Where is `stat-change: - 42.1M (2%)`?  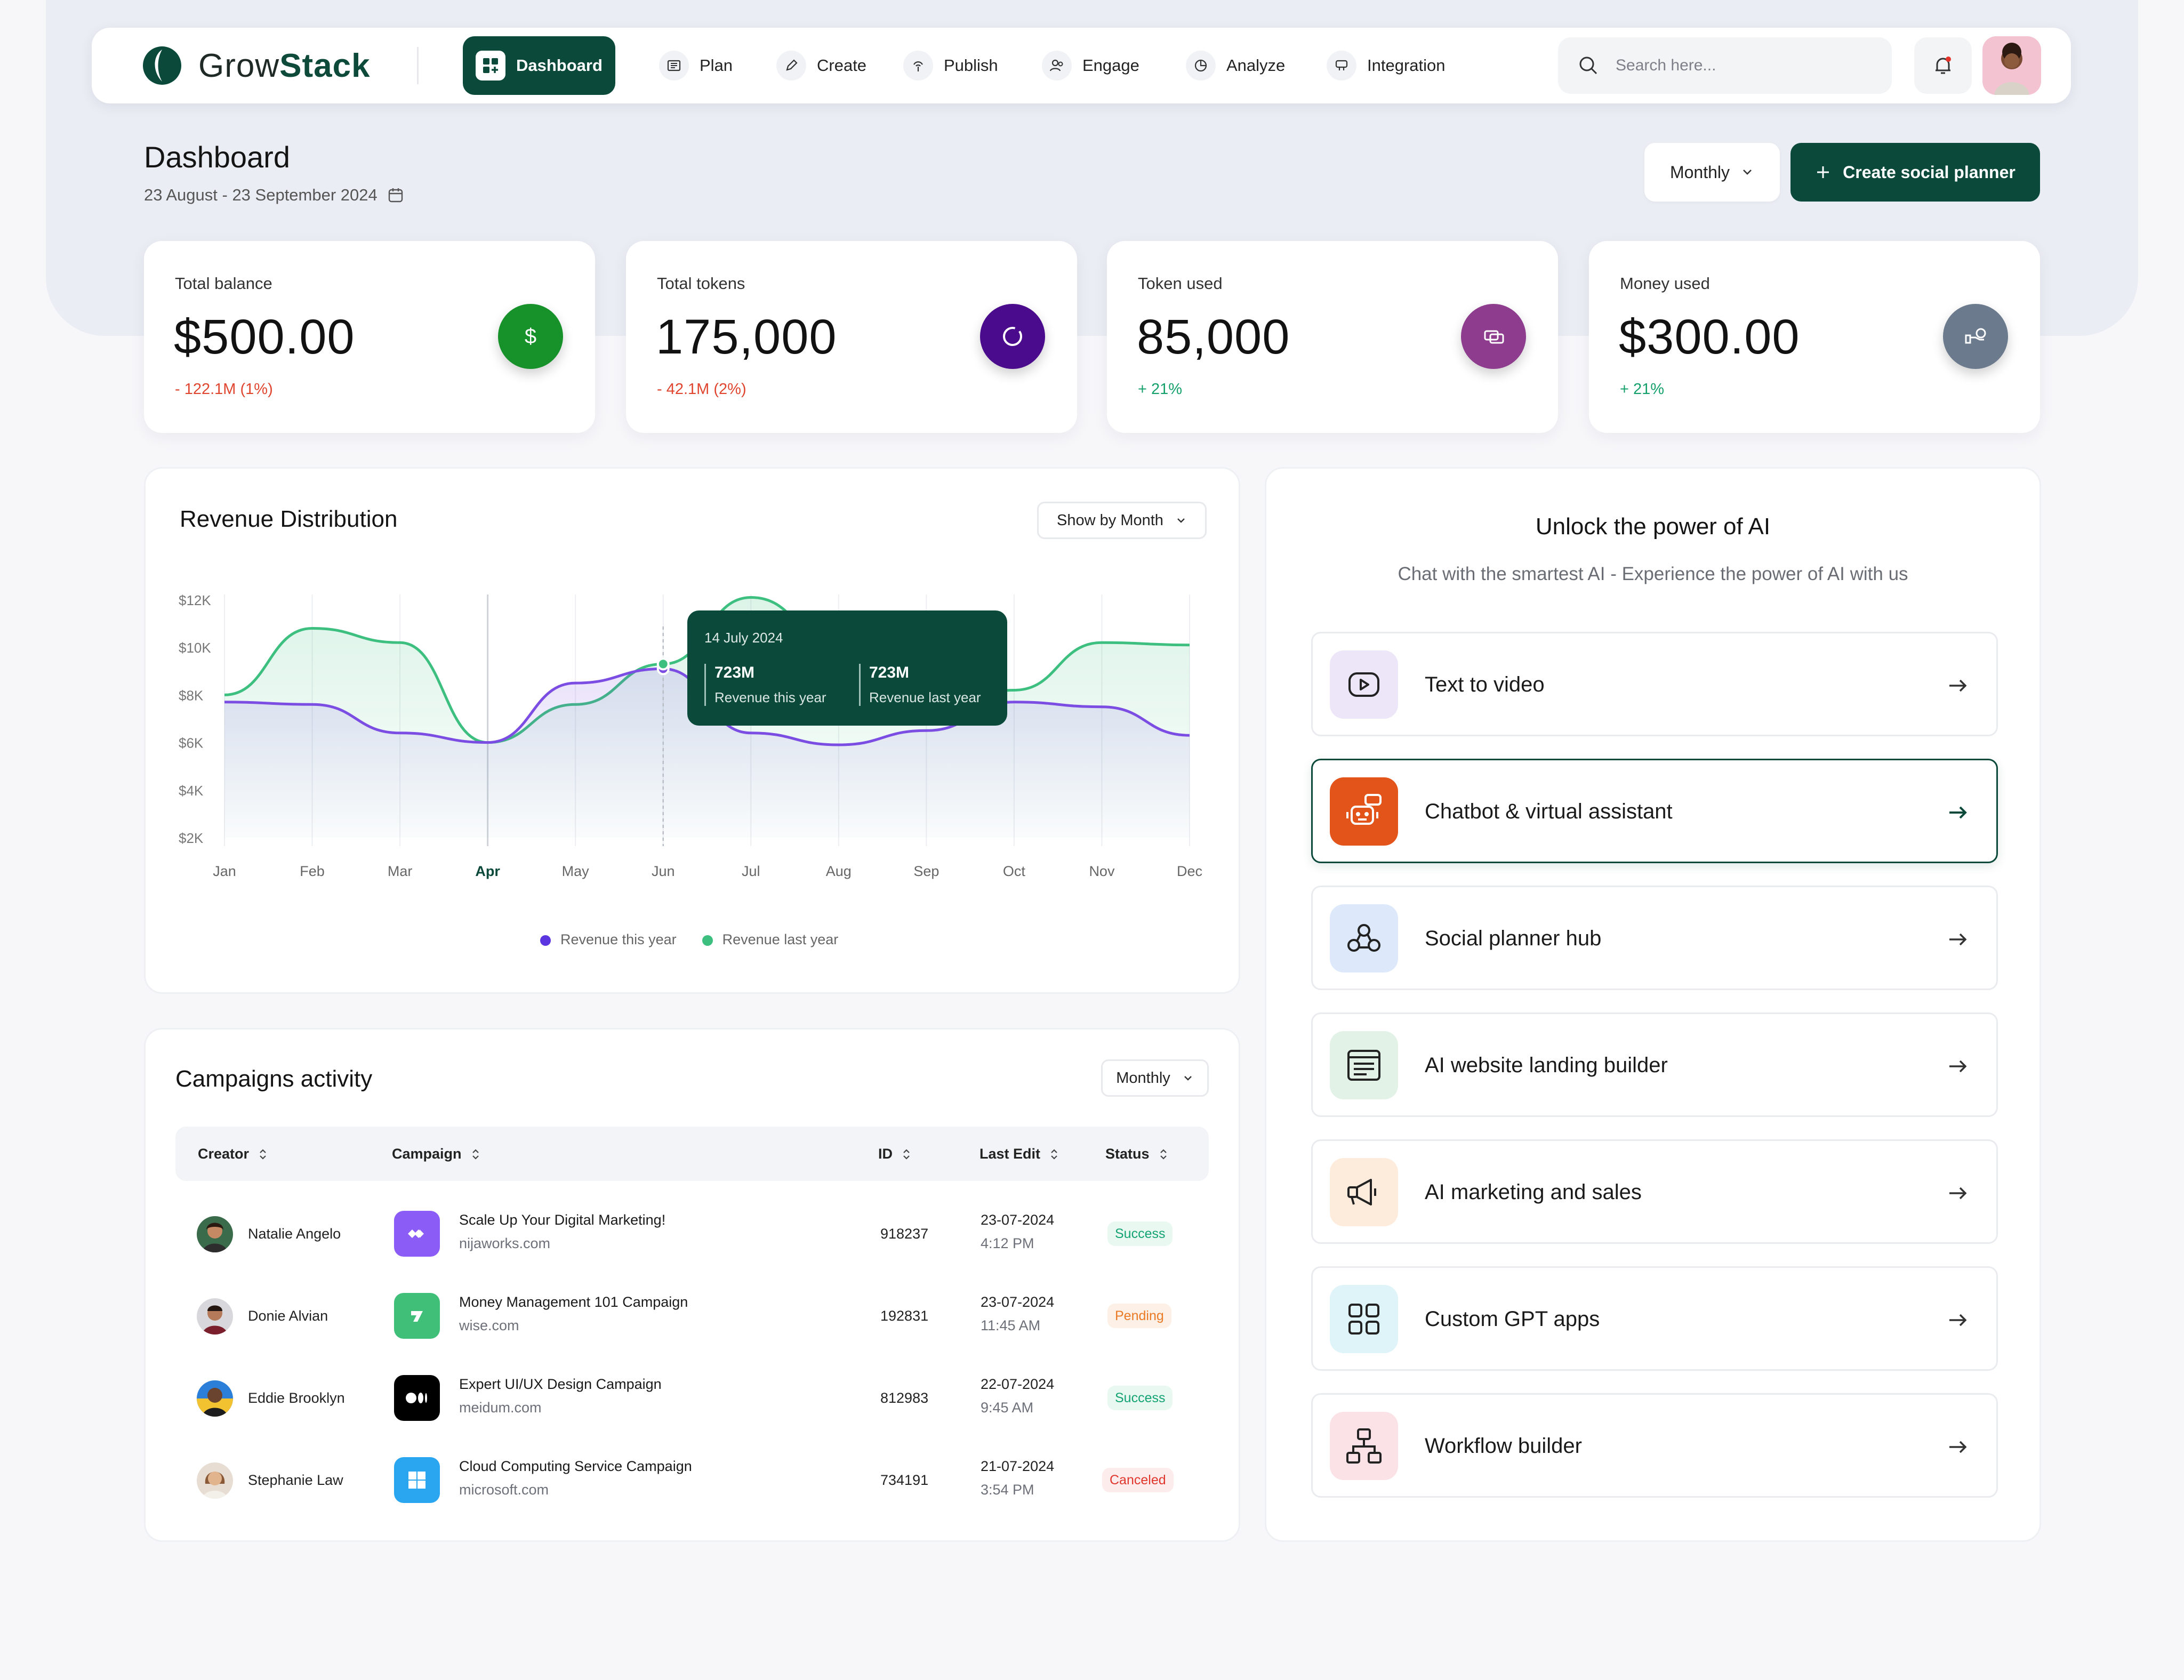
stat-change: - 42.1M (2%) is located at coordinates (701, 389).